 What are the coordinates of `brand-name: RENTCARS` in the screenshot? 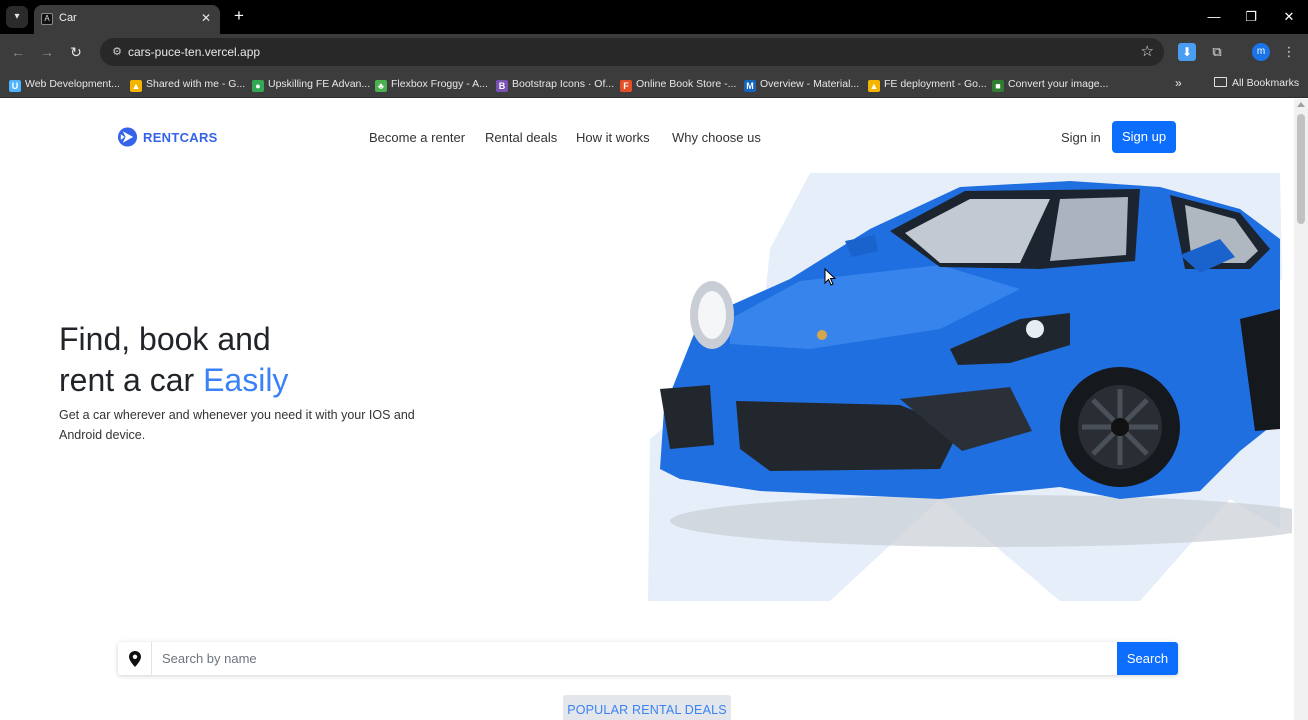 It's located at (180, 137).